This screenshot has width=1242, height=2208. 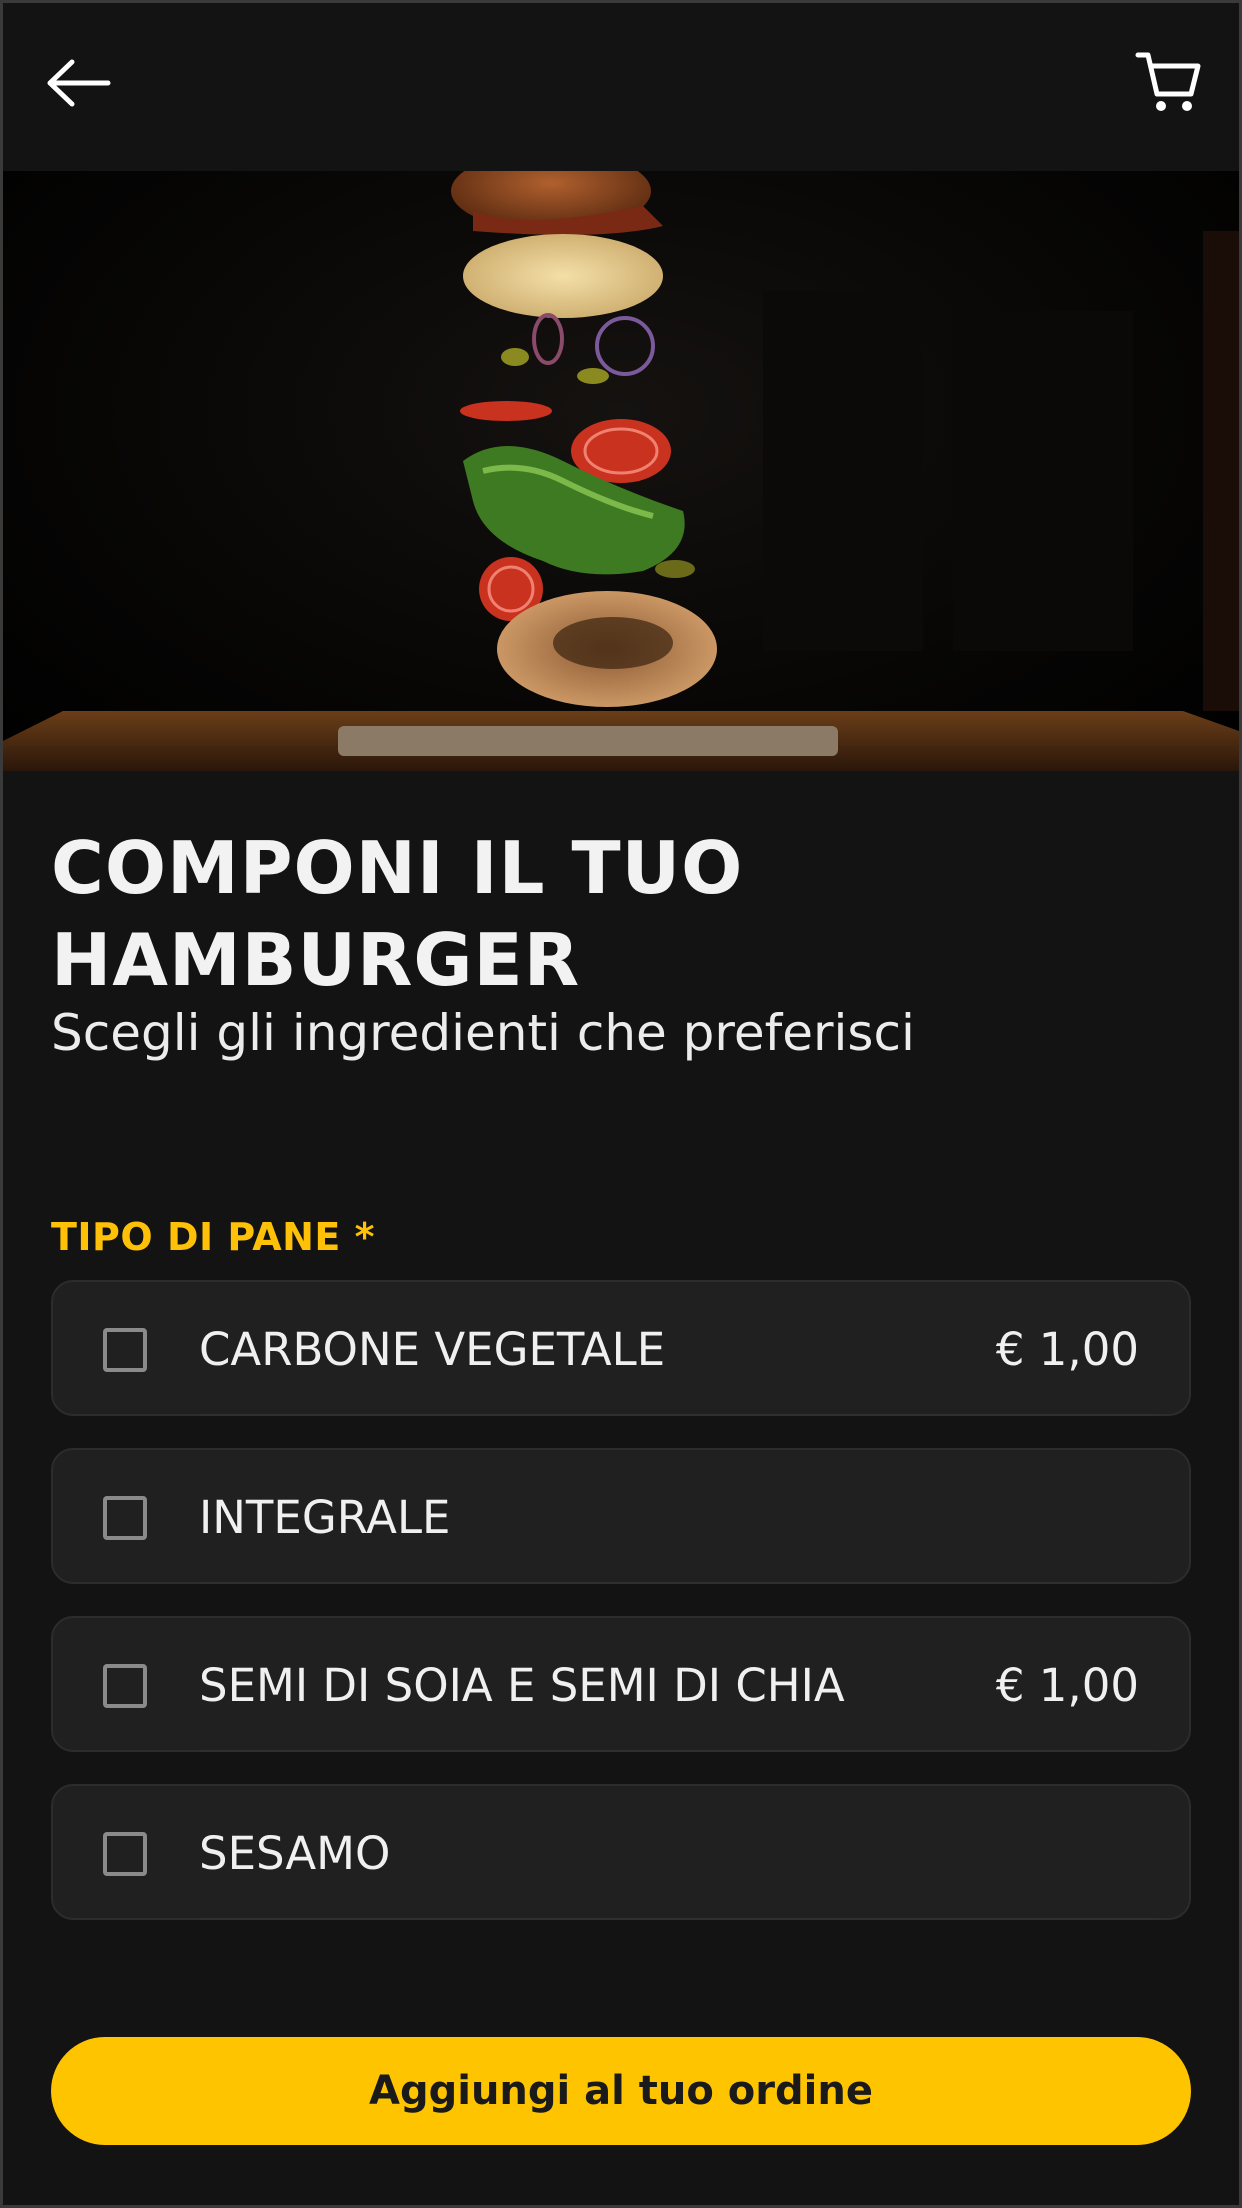 I want to click on back-button, so click(x=79, y=83).